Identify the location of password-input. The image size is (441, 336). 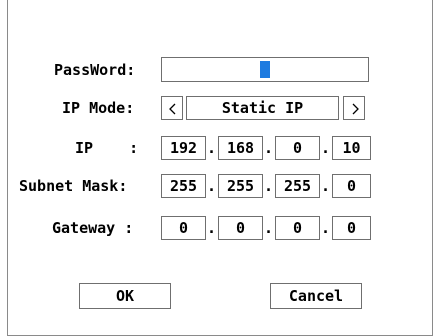
(265, 69).